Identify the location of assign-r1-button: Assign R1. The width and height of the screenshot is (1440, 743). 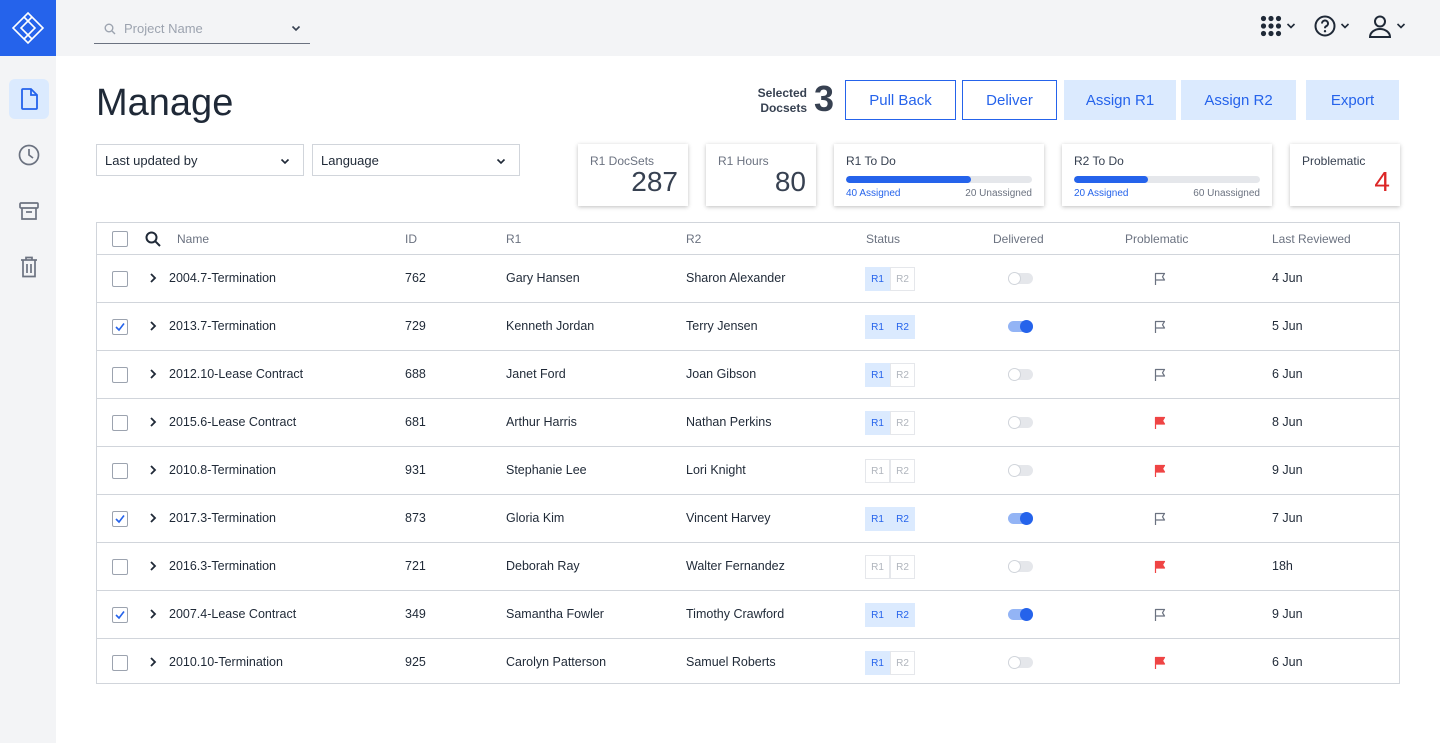
(1120, 100).